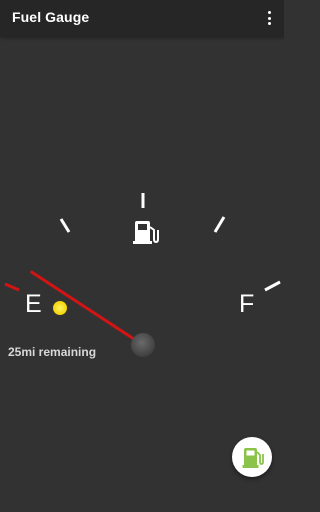 Image resolution: width=320 pixels, height=512 pixels. I want to click on gauge-tick-full, so click(272, 286).